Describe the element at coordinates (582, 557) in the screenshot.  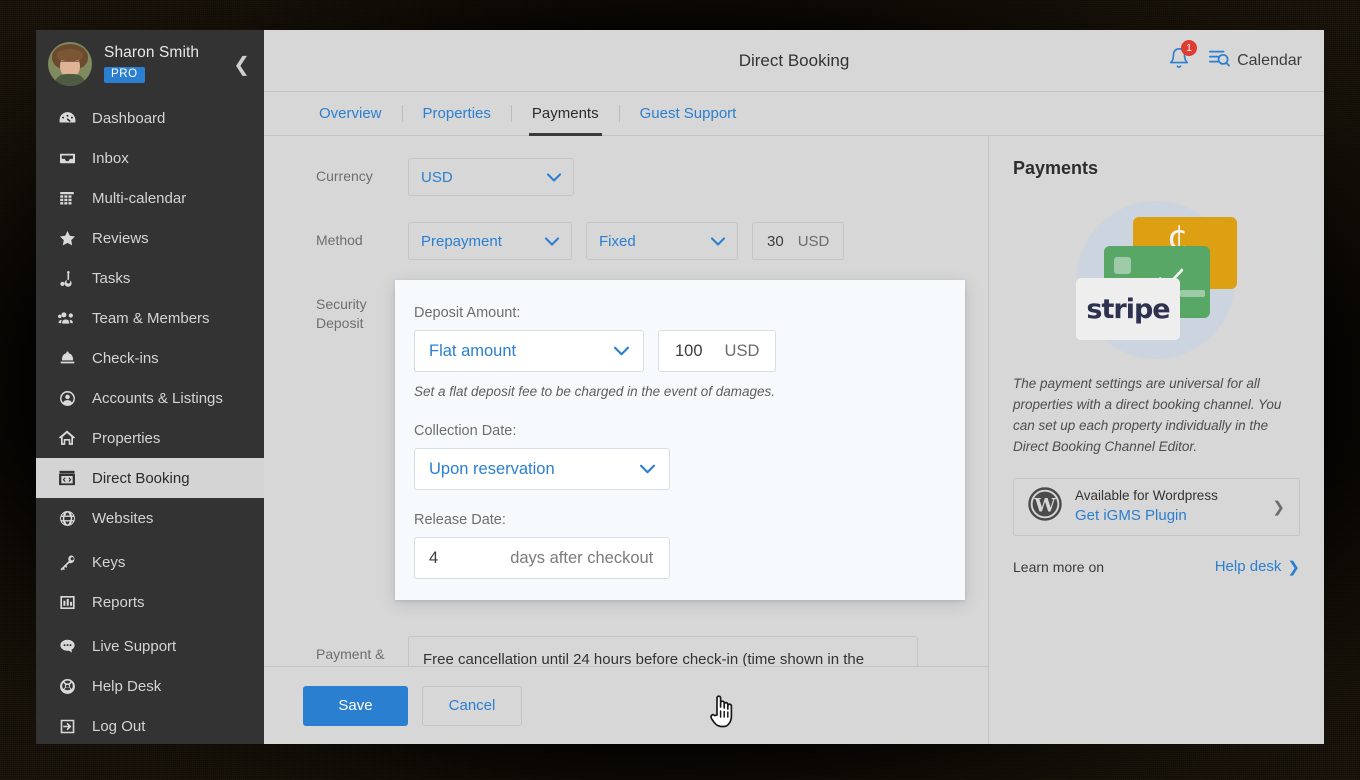
I see `release-date-suffix: days after checkout` at that location.